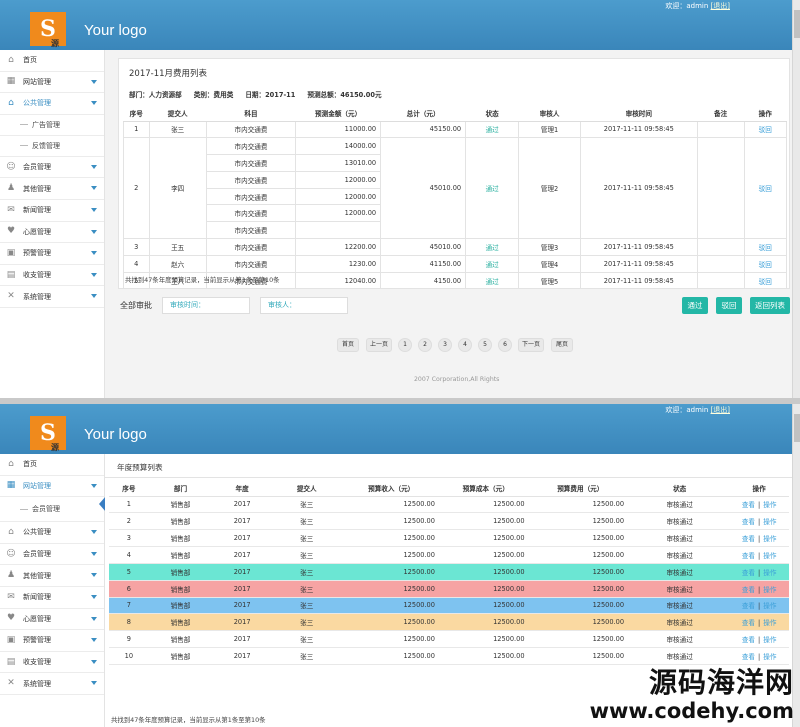  I want to click on page-last: 尾页, so click(562, 345).